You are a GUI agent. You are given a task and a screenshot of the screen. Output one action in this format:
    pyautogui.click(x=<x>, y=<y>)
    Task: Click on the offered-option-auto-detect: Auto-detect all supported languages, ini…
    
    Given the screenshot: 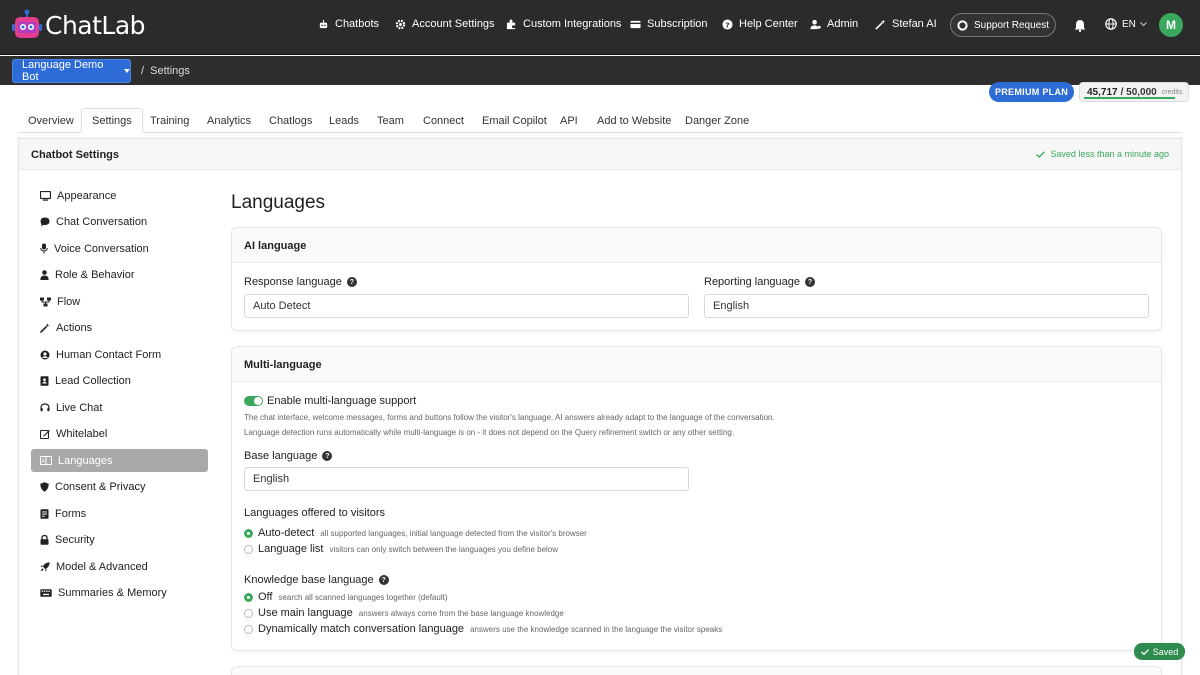 What is the action you would take?
    pyautogui.click(x=415, y=533)
    